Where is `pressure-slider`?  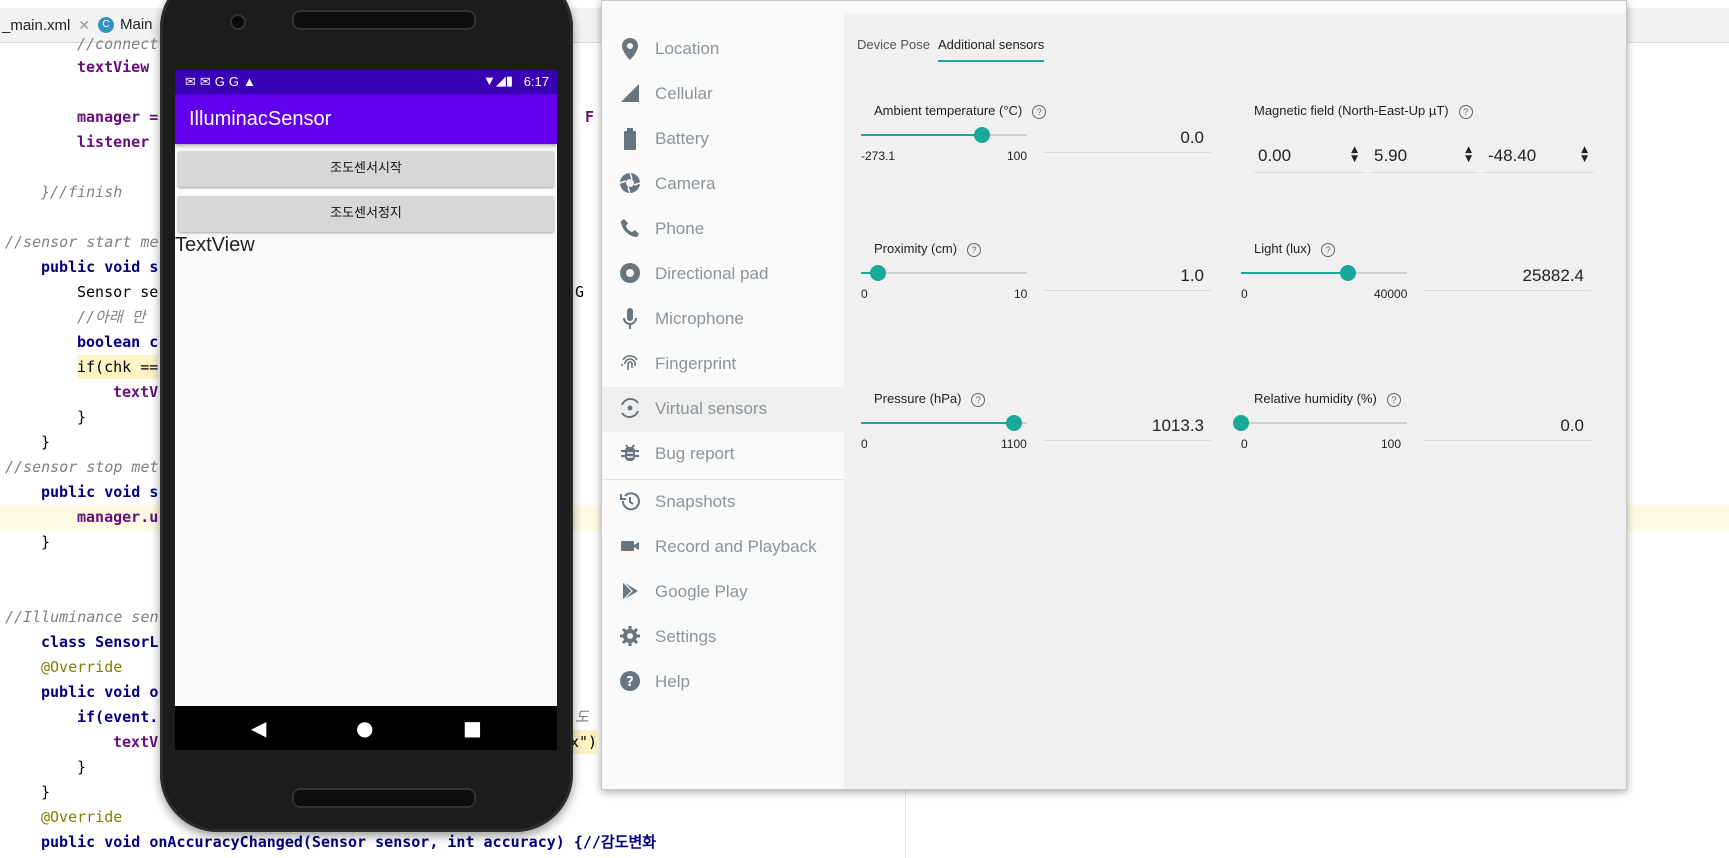
pressure-slider is located at coordinates (944, 423).